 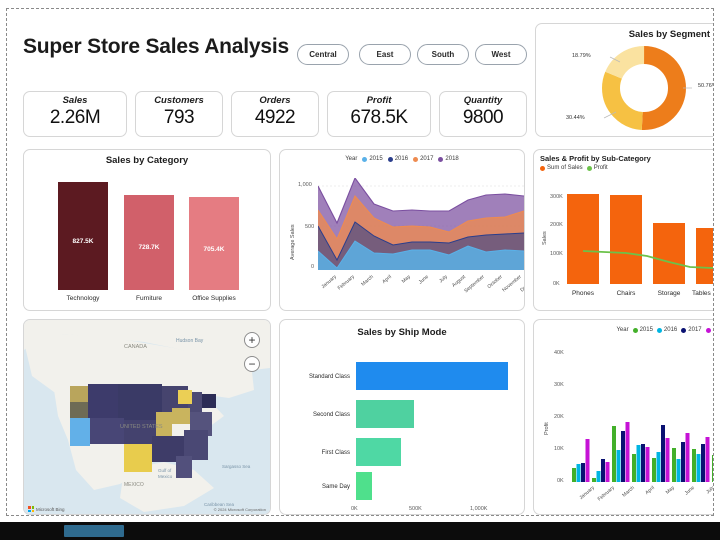 I want to click on kpi-label: Customers, so click(x=179, y=100).